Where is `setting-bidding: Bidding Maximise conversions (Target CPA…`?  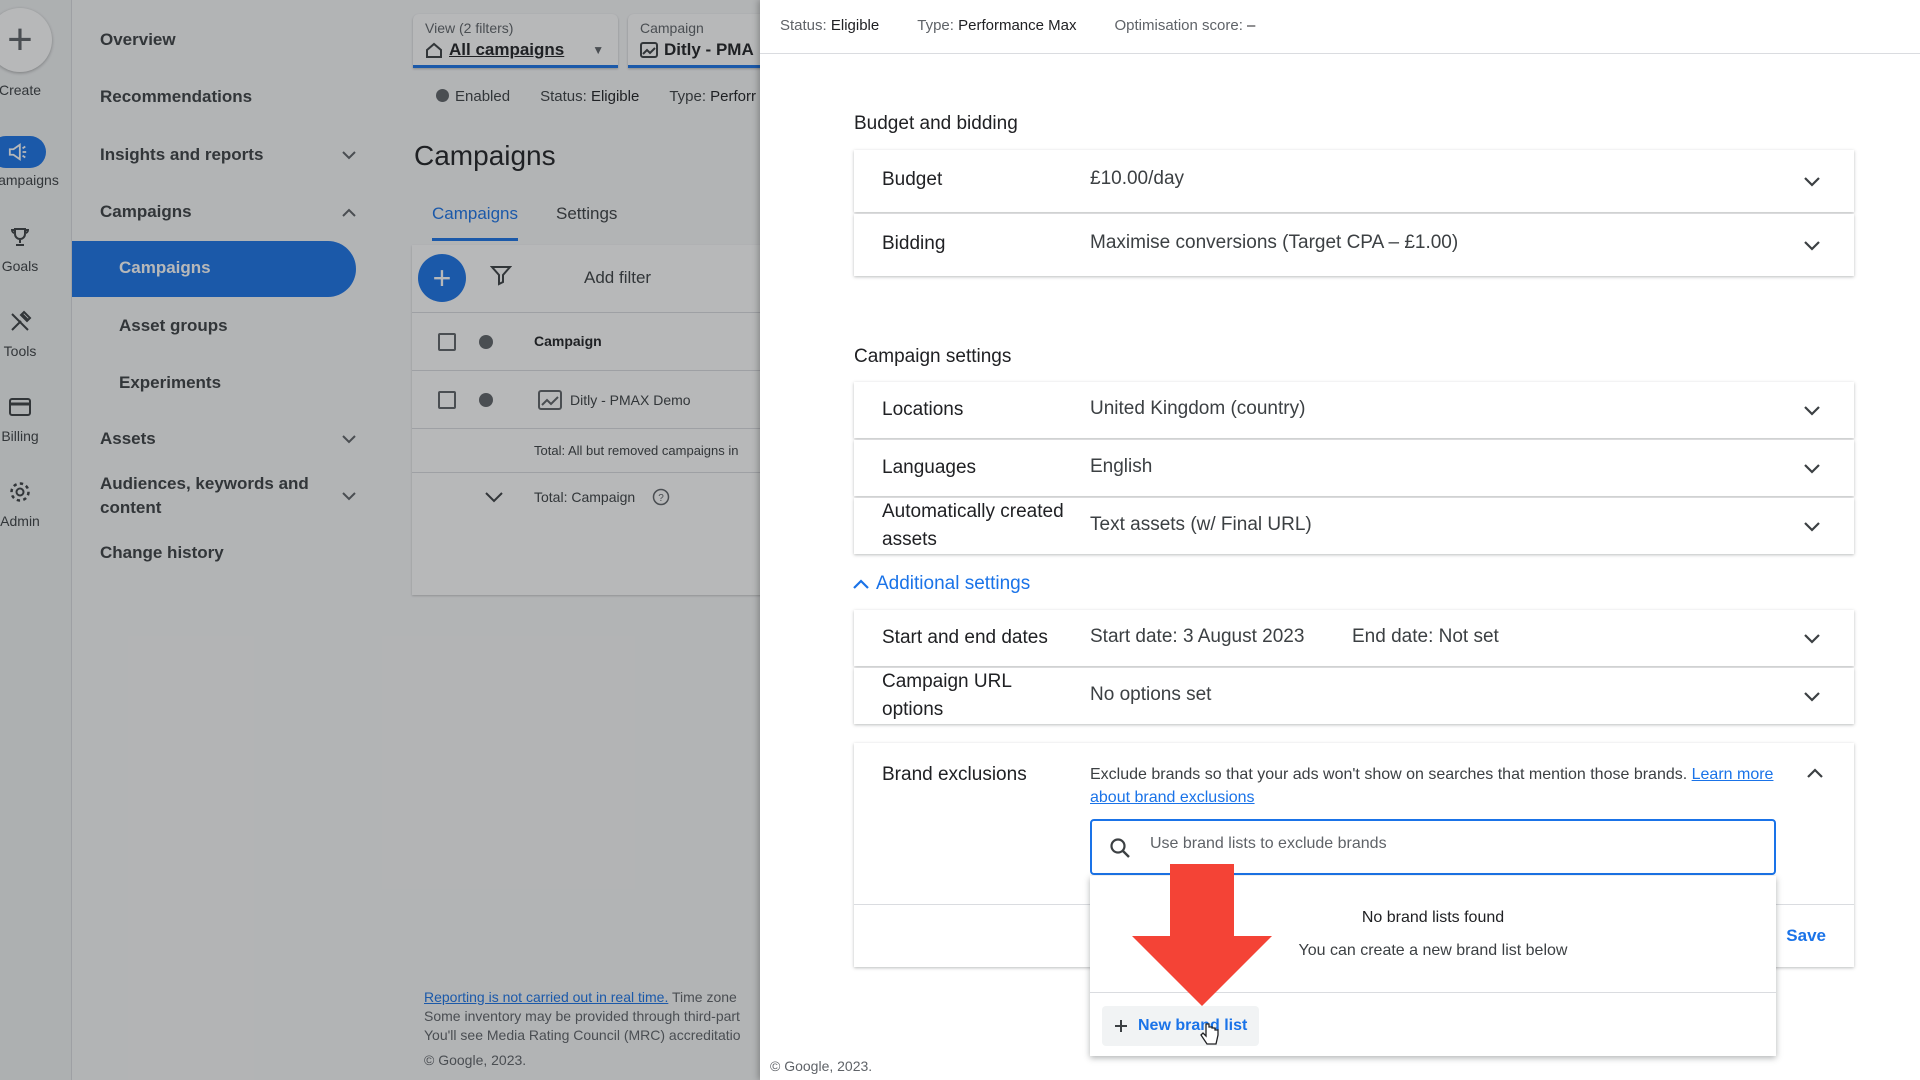
setting-bidding: Bidding Maximise conversions (Target CPA… is located at coordinates (1354, 245).